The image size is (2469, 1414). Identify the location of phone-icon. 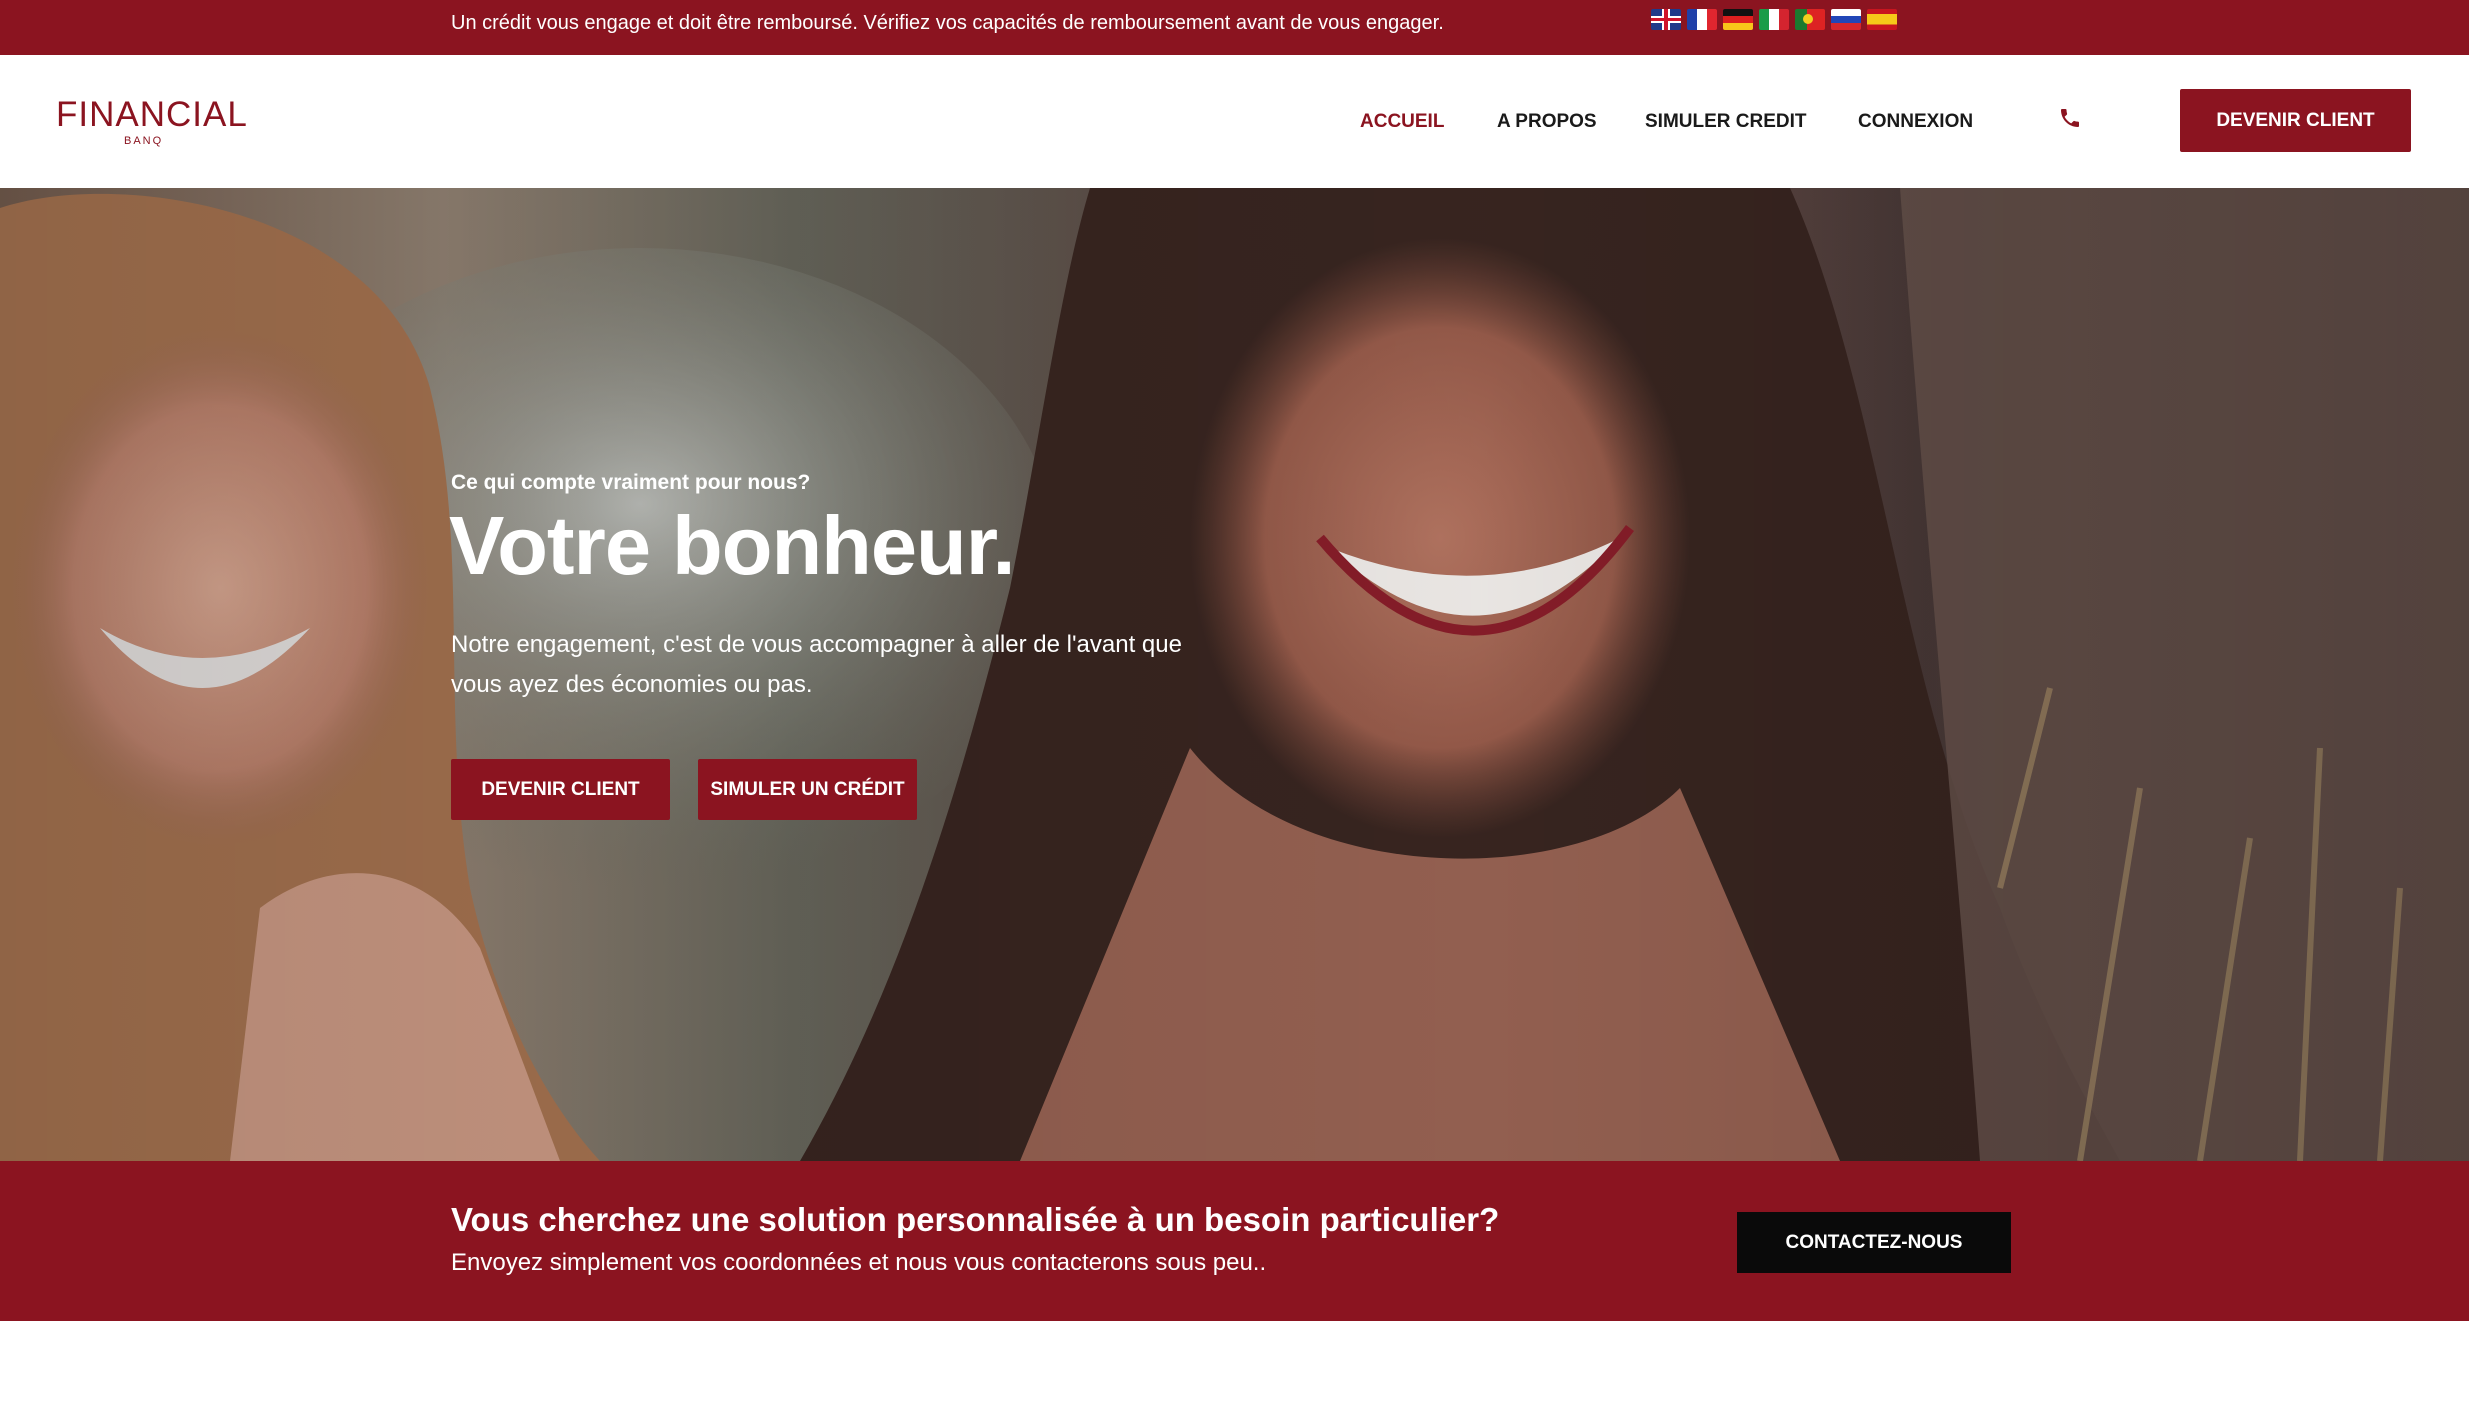
(2070, 118).